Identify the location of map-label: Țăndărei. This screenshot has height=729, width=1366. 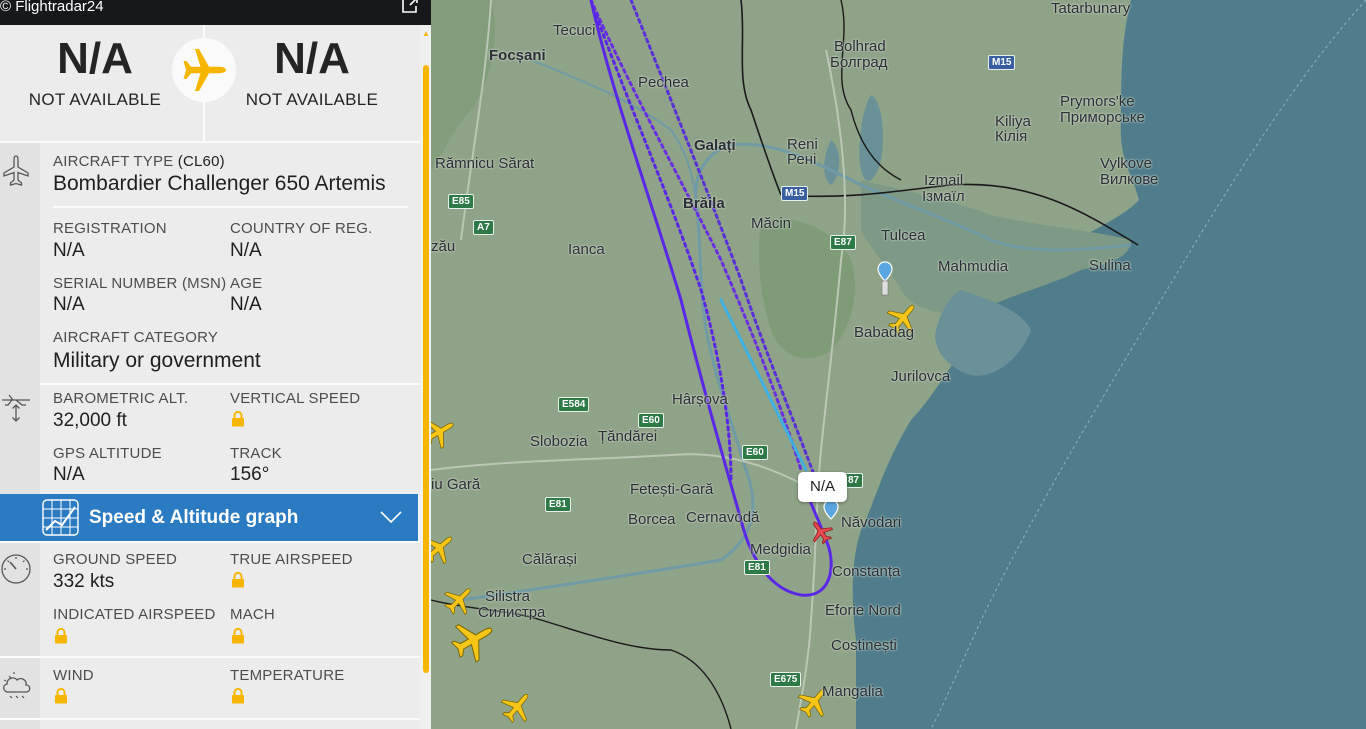
(628, 436).